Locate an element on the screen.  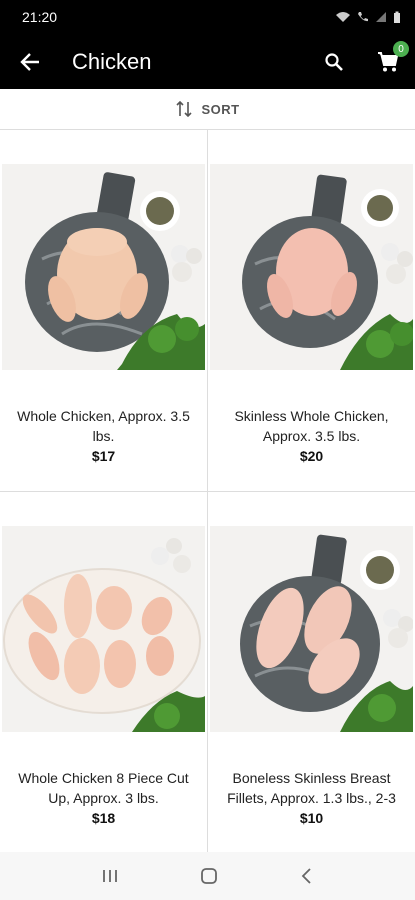
product-price: $17 is located at coordinates (103, 456).